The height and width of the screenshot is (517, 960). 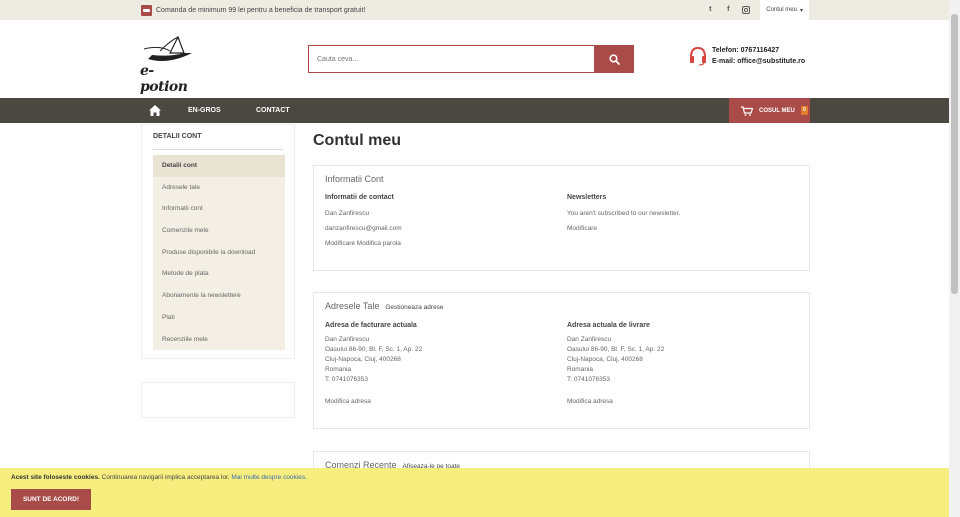 I want to click on customer-email: danzanfirescu@gmail.com, so click(x=363, y=228).